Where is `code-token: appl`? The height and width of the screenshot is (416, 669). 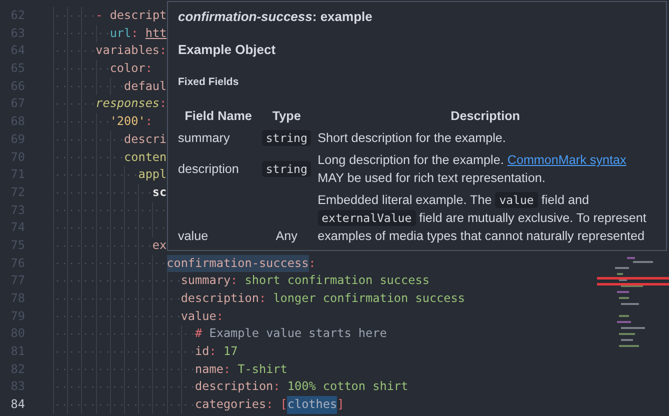 code-token: appl is located at coordinates (152, 175).